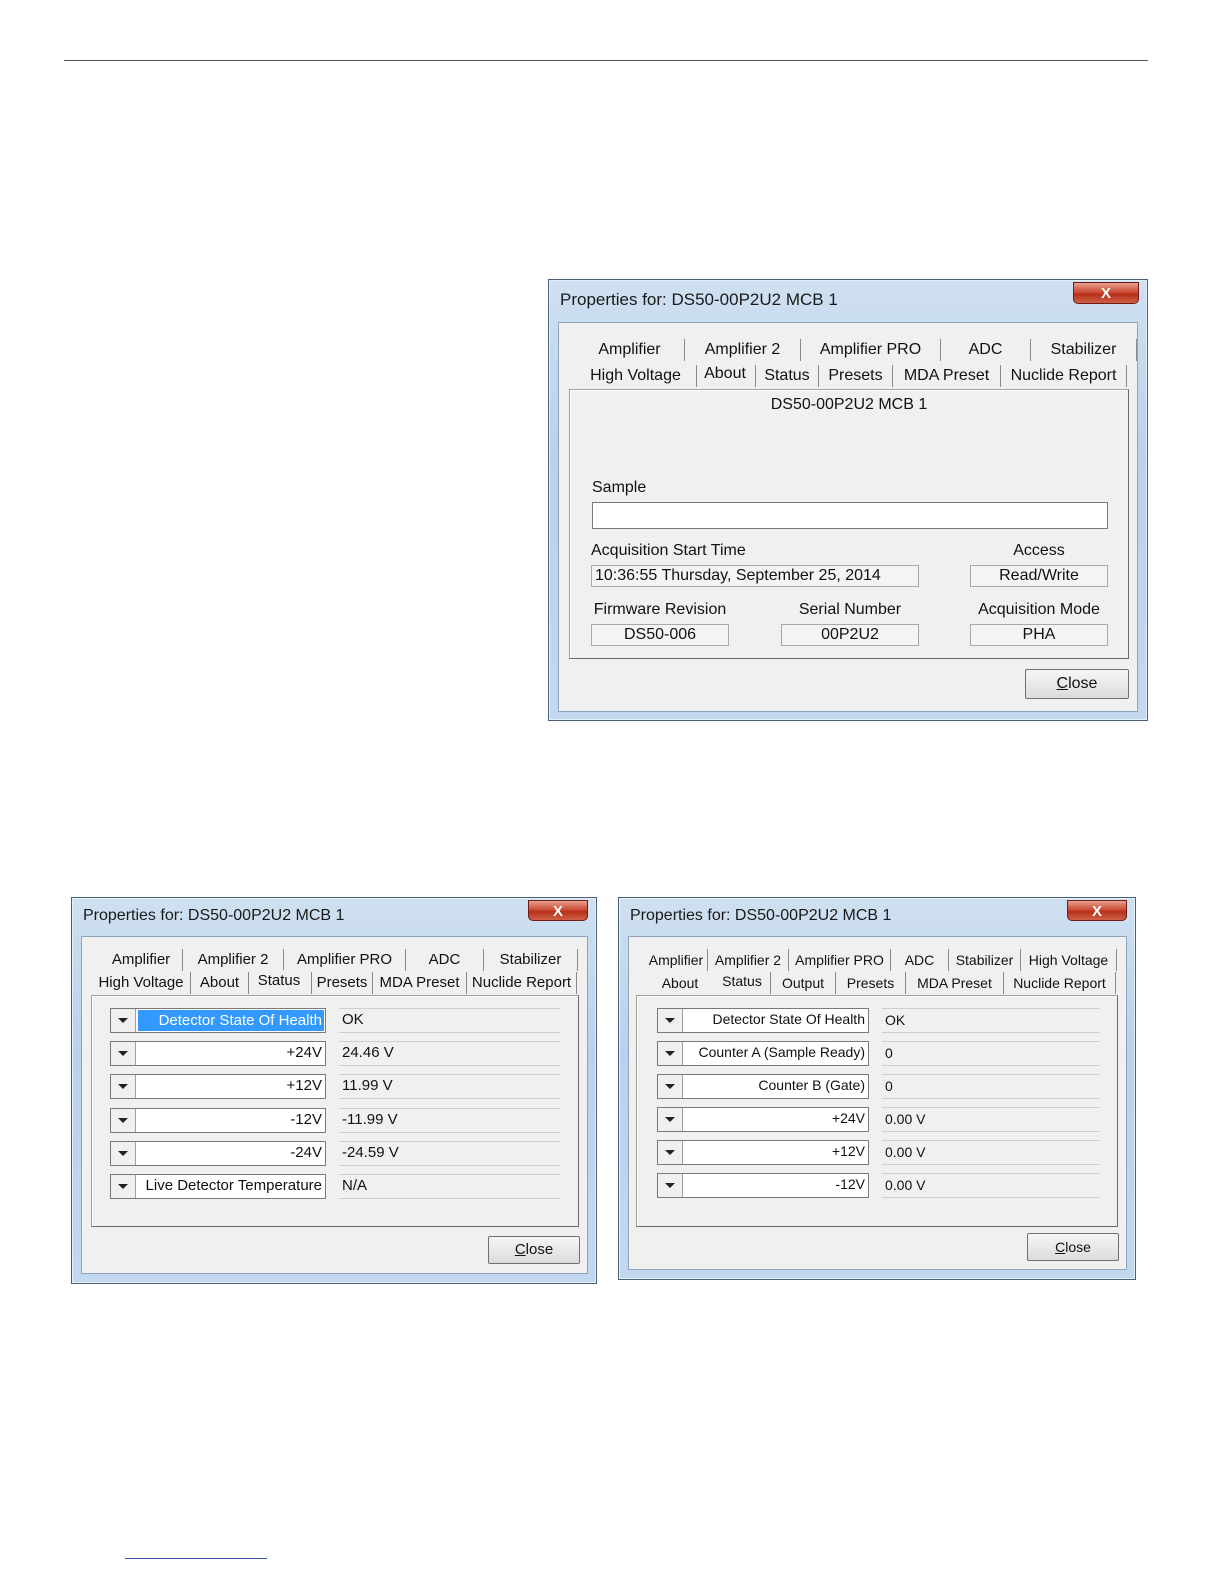  I want to click on device-name: DS50-00P2U2 MCB 1, so click(849, 404).